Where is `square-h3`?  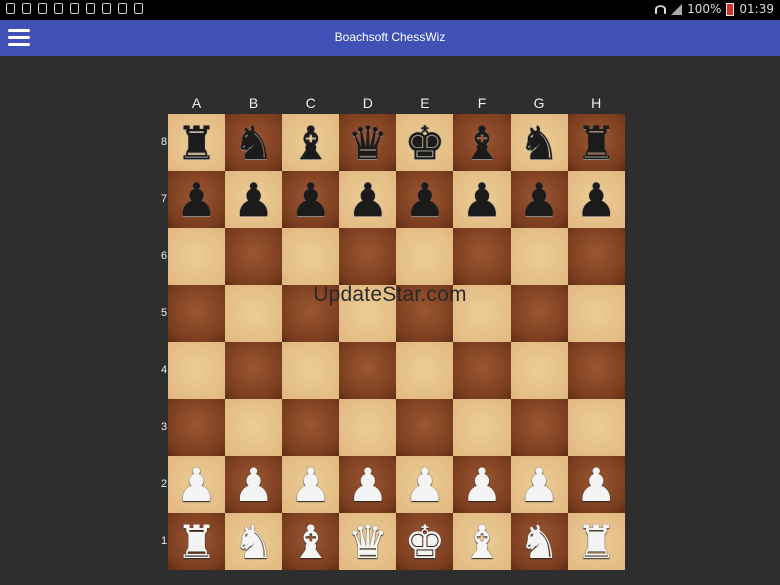
square-h3 is located at coordinates (596, 427).